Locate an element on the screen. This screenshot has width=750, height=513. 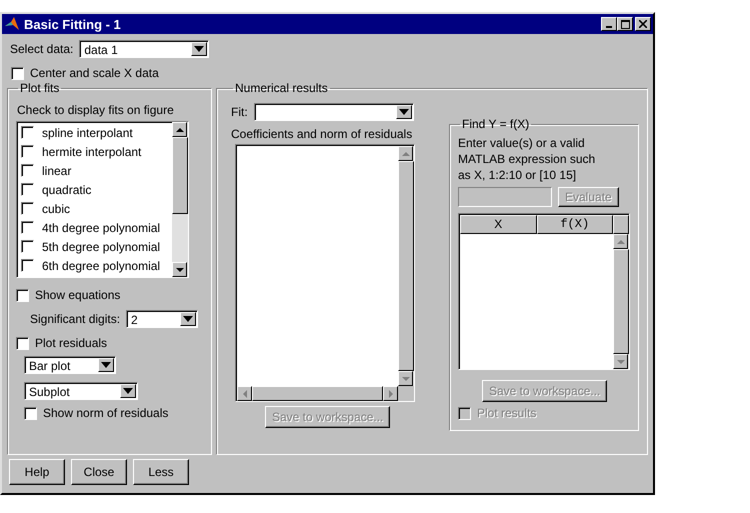
fit-option-label: cubic is located at coordinates (56, 209).